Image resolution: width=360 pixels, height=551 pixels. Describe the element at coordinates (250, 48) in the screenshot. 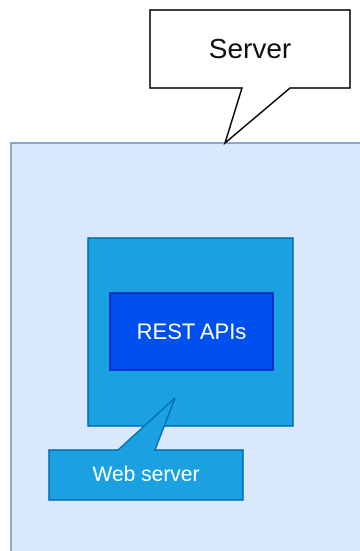

I see `server-label: Server` at that location.